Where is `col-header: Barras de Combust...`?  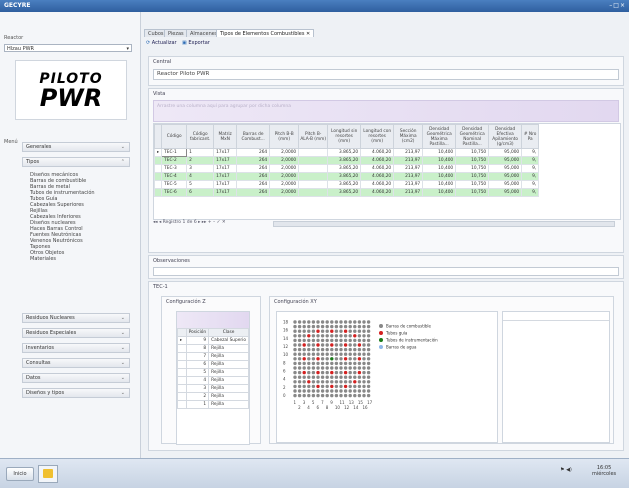
col-header: Barras de Combust... is located at coordinates (253, 136).